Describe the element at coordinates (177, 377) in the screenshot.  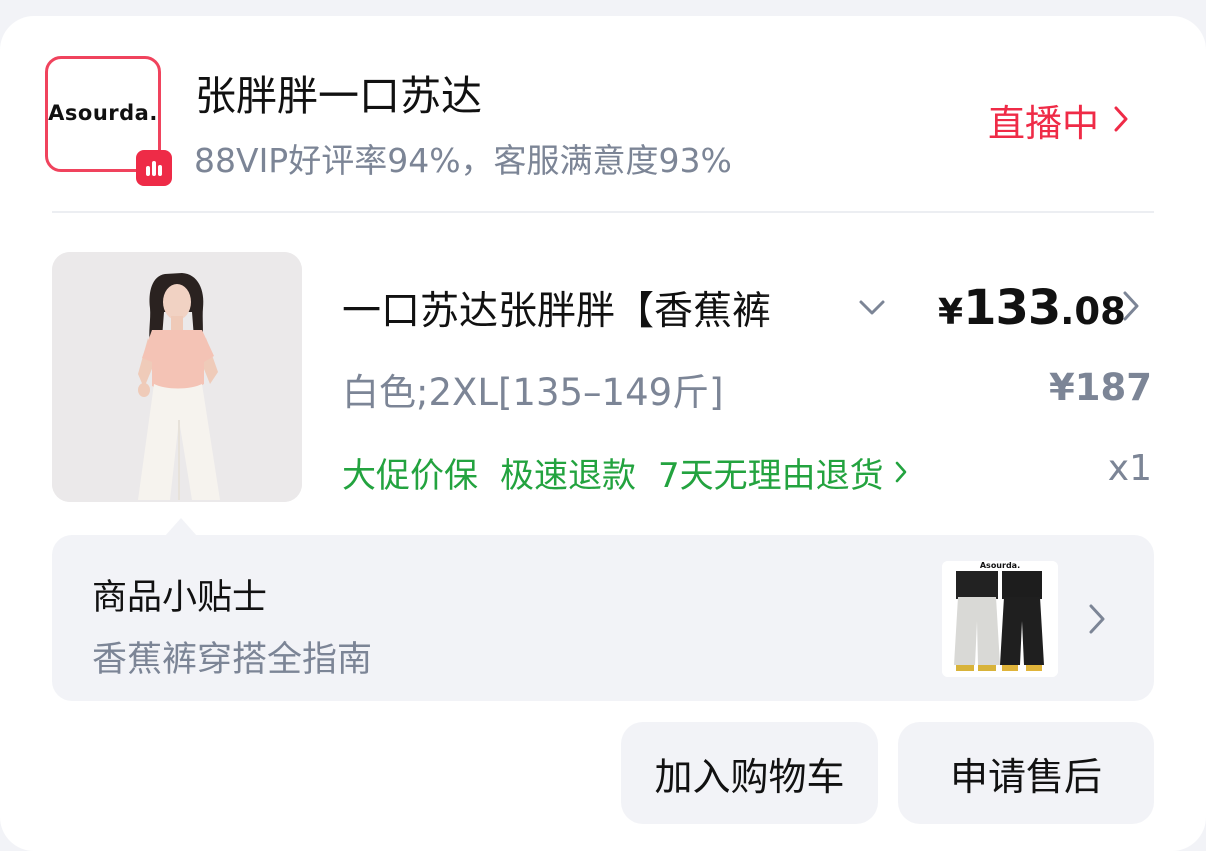
I see `product-image` at that location.